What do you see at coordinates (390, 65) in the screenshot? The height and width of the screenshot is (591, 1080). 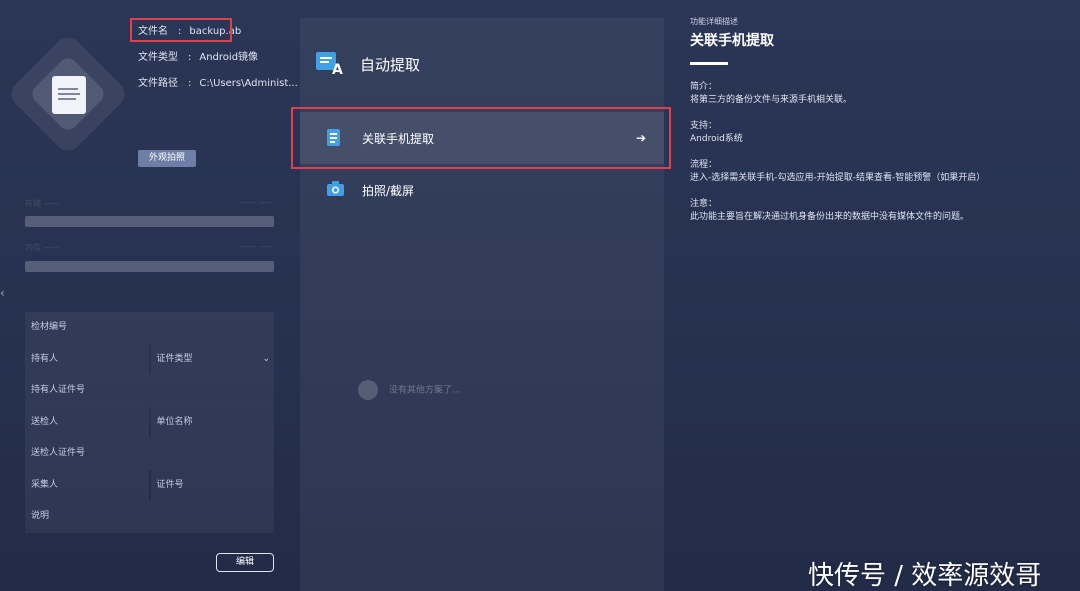 I see `panel-title: 自动提取` at bounding box center [390, 65].